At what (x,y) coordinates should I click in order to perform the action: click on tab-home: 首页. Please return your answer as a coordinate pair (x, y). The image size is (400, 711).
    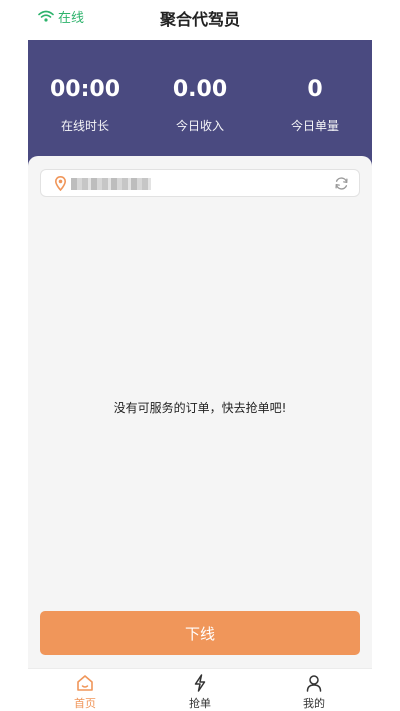
    Looking at the image, I should click on (85, 692).